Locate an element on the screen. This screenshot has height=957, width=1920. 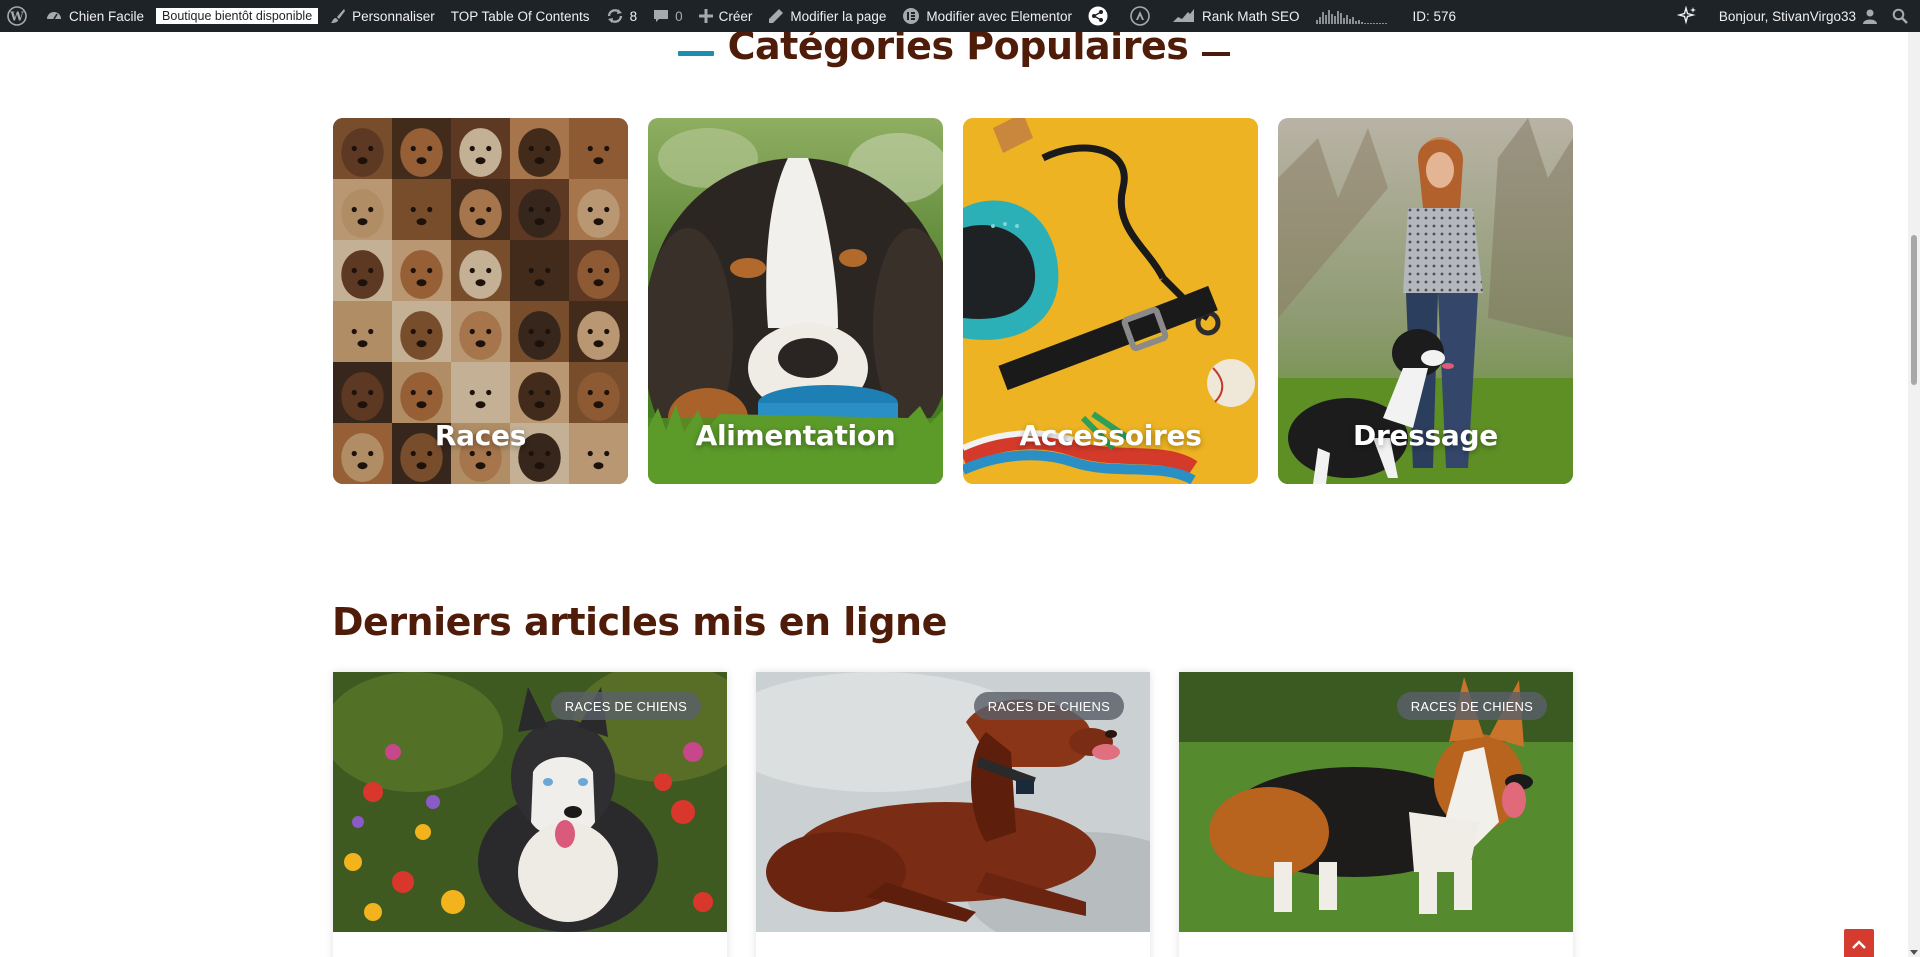
ai-assistant-link is located at coordinates (1687, 16).